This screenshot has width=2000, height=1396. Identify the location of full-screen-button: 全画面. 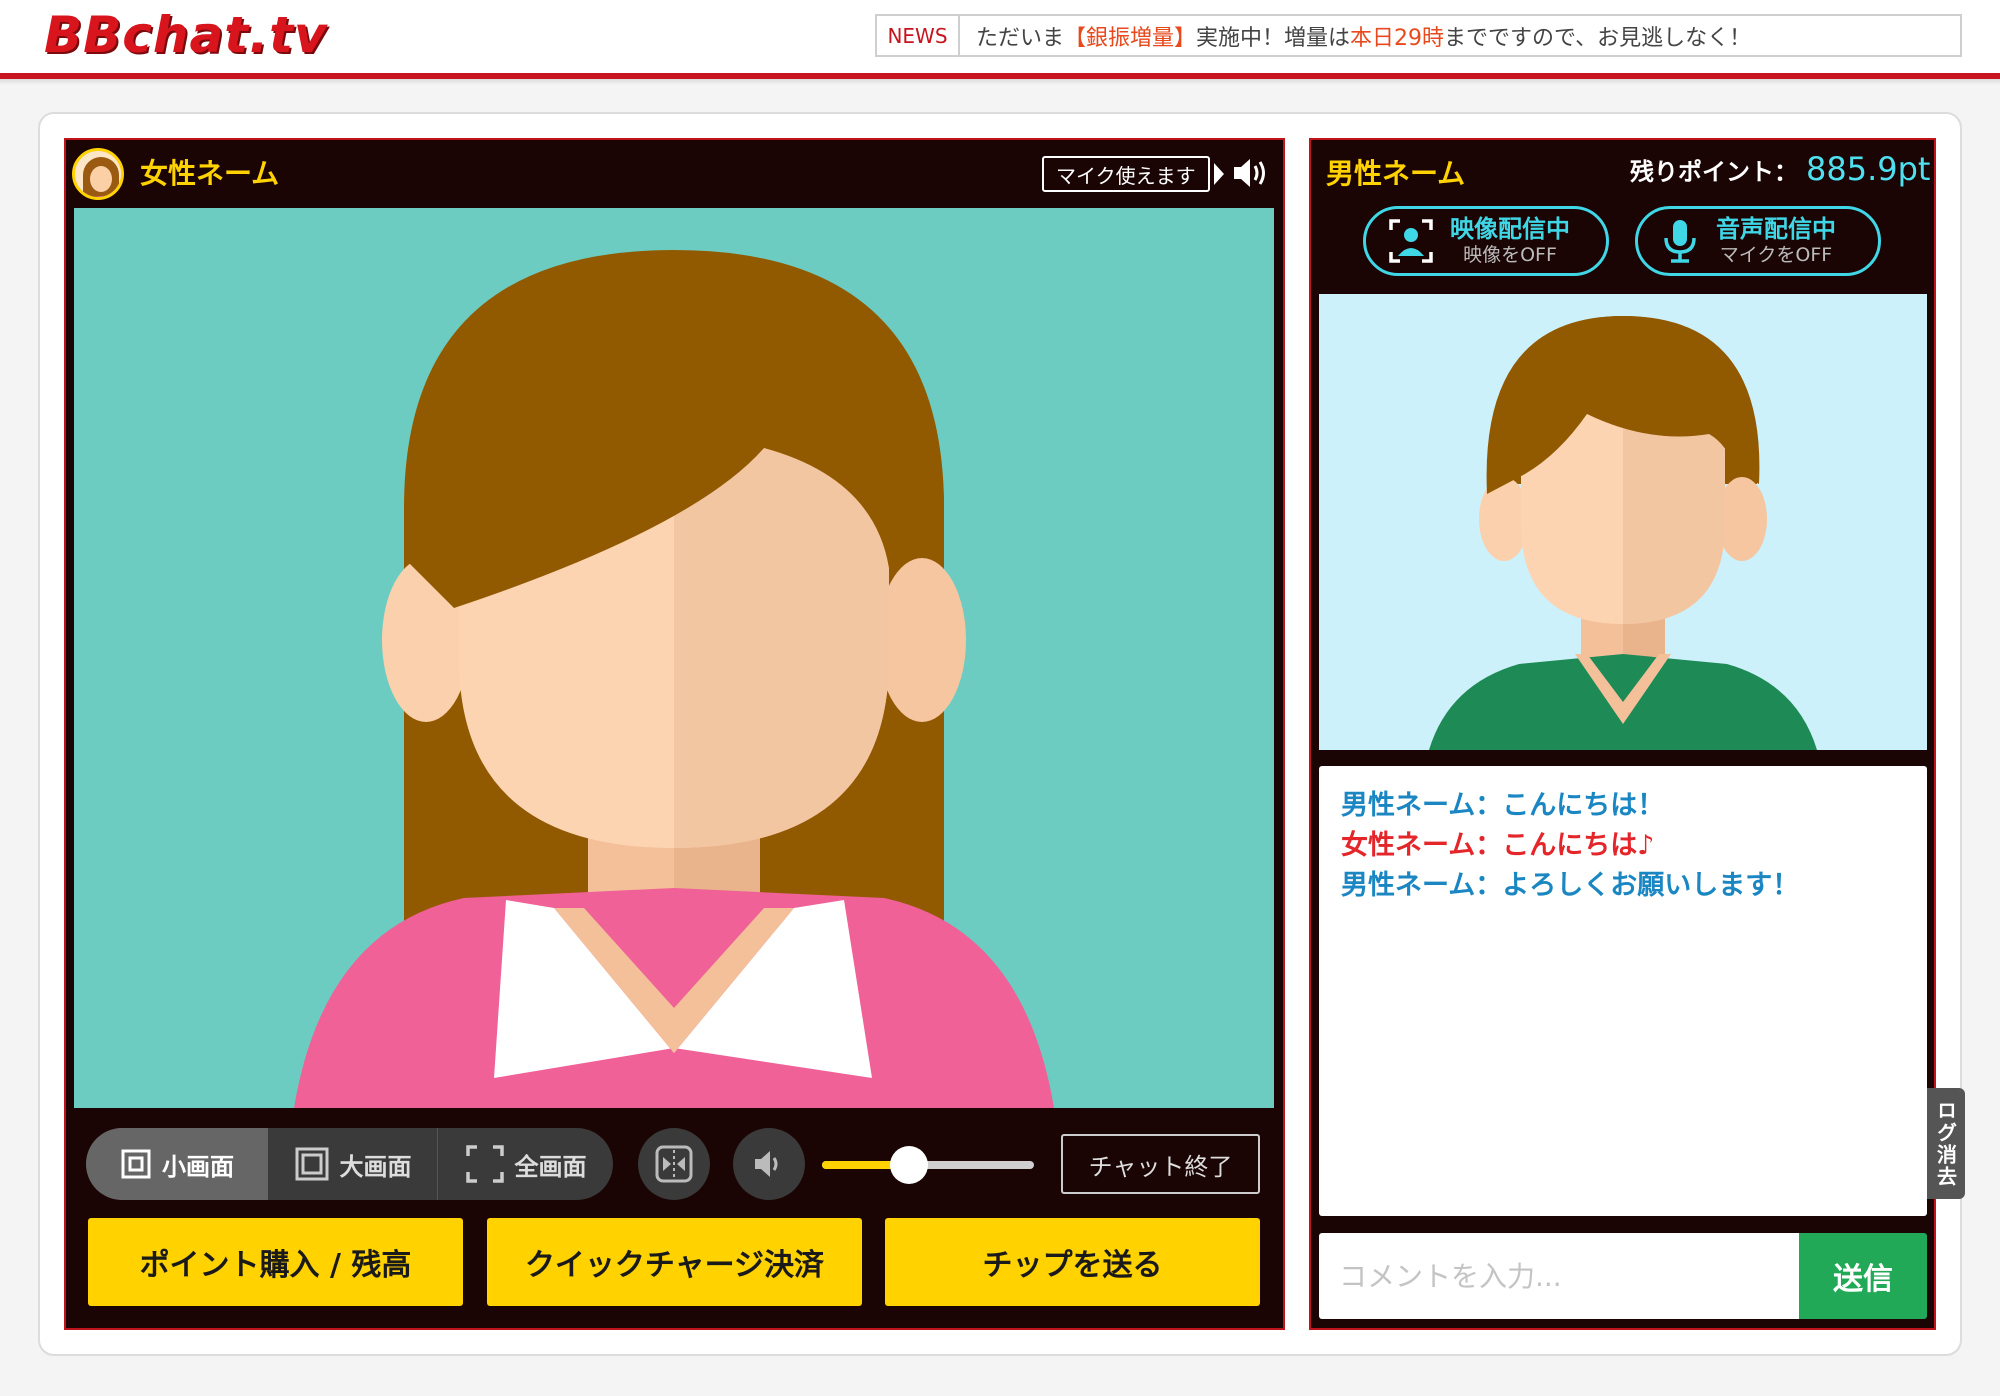
(525, 1164).